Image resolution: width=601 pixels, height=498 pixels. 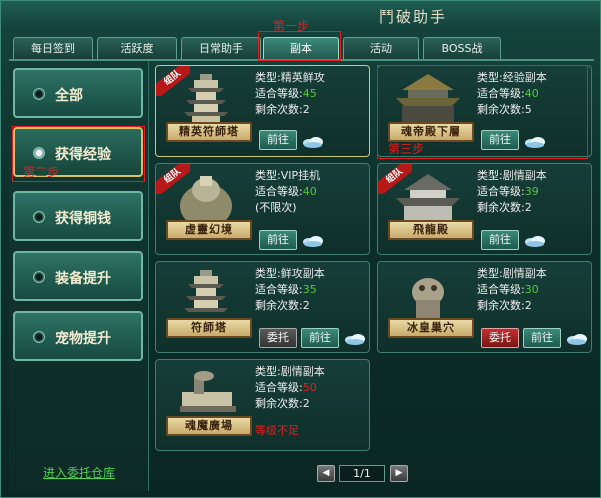 What do you see at coordinates (309, 93) in the screenshot?
I see `level-value: 45` at bounding box center [309, 93].